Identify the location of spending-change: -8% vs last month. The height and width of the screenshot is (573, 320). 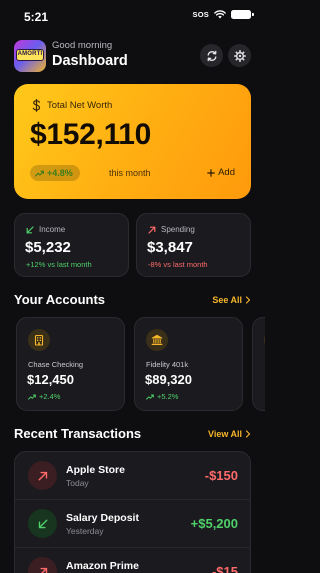
(178, 264).